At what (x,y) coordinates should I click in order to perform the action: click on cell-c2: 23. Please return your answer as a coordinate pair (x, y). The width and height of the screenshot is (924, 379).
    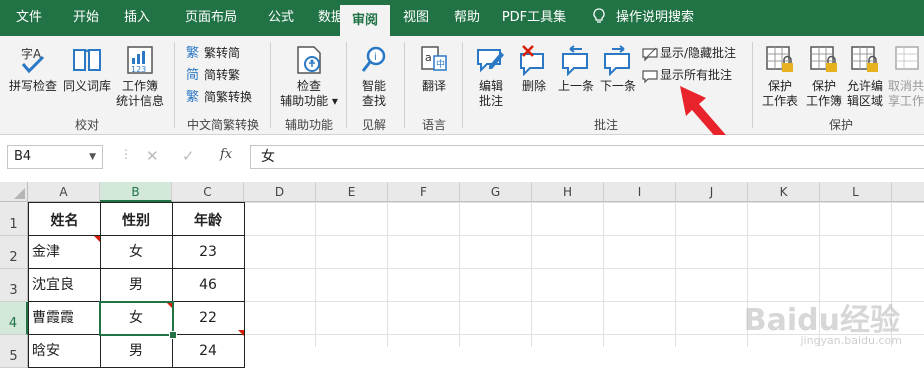
    Looking at the image, I should click on (208, 252).